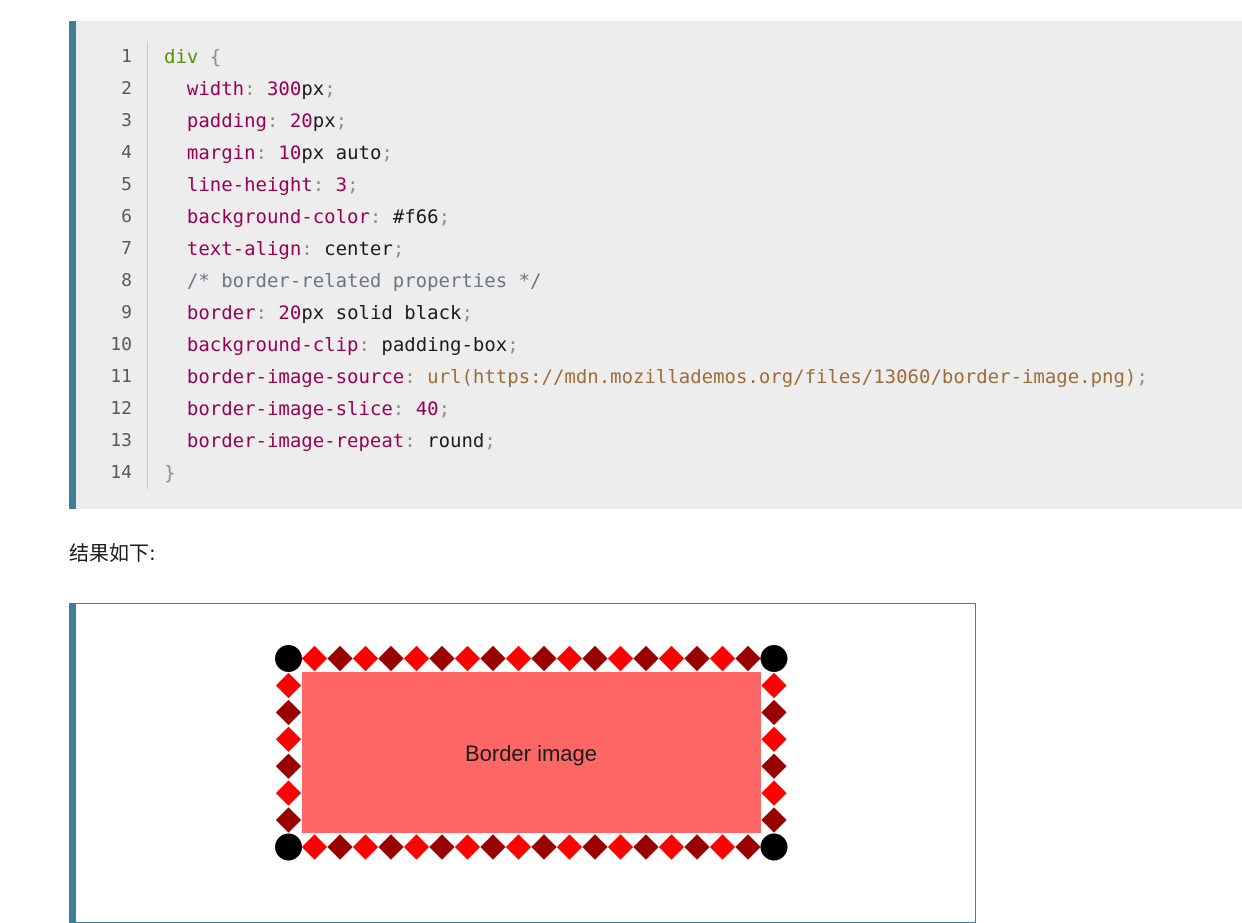 The image size is (1242, 923). What do you see at coordinates (112, 265) in the screenshot?
I see `line-number-gutter: 1 2 3 4 5 6 7 8 9 10 11 12 13 14` at bounding box center [112, 265].